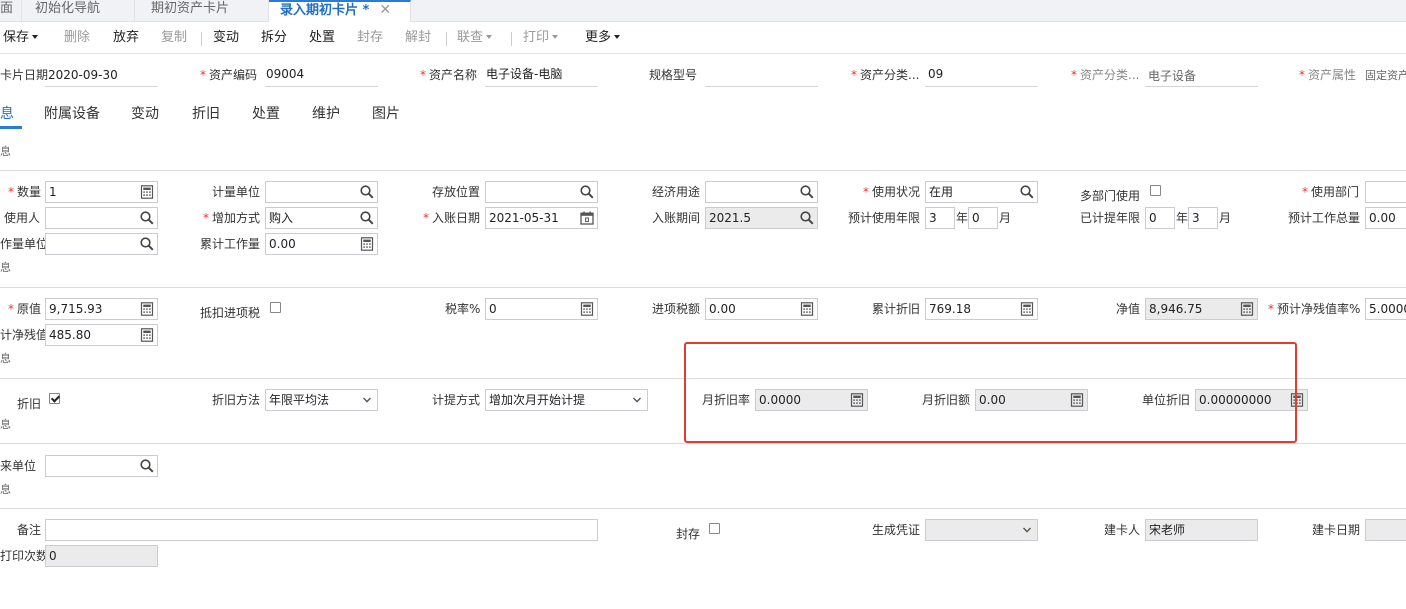 Image resolution: width=1406 pixels, height=609 pixels. I want to click on contact-unit-label: 来单位, so click(18, 466).